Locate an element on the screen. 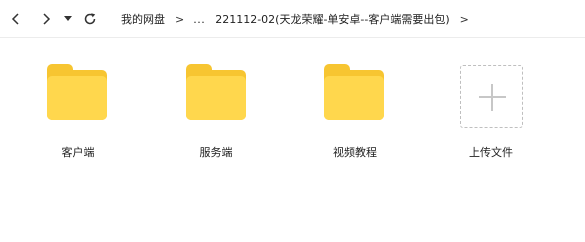  folder-item-video-tutorial: 视频教程 is located at coordinates (355, 114).